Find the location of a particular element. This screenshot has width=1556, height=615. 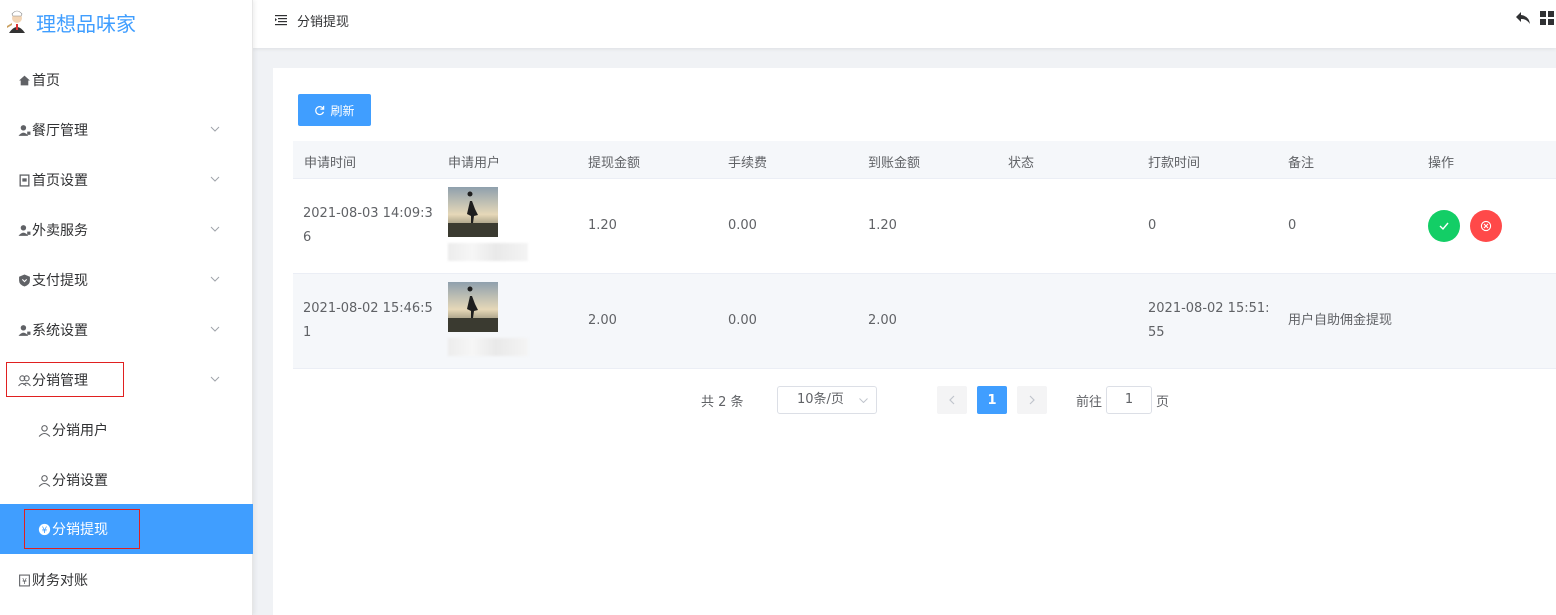

sidebar-item-label: 财务对账 is located at coordinates (60, 581).